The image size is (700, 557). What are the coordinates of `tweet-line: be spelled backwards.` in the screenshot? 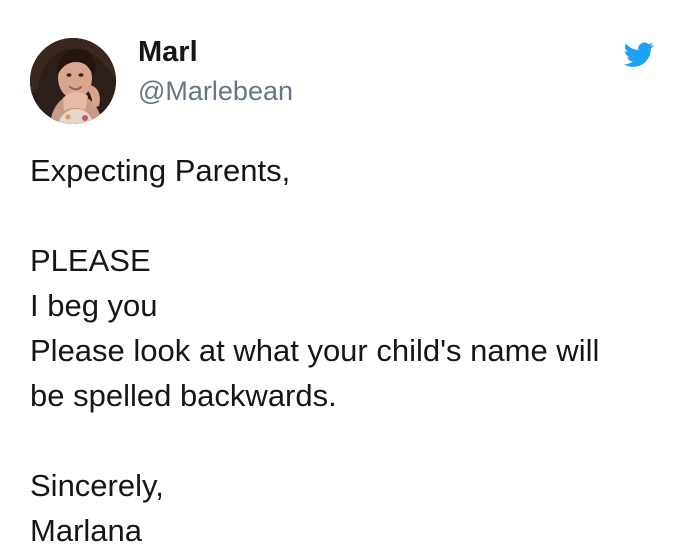 It's located at (183, 395).